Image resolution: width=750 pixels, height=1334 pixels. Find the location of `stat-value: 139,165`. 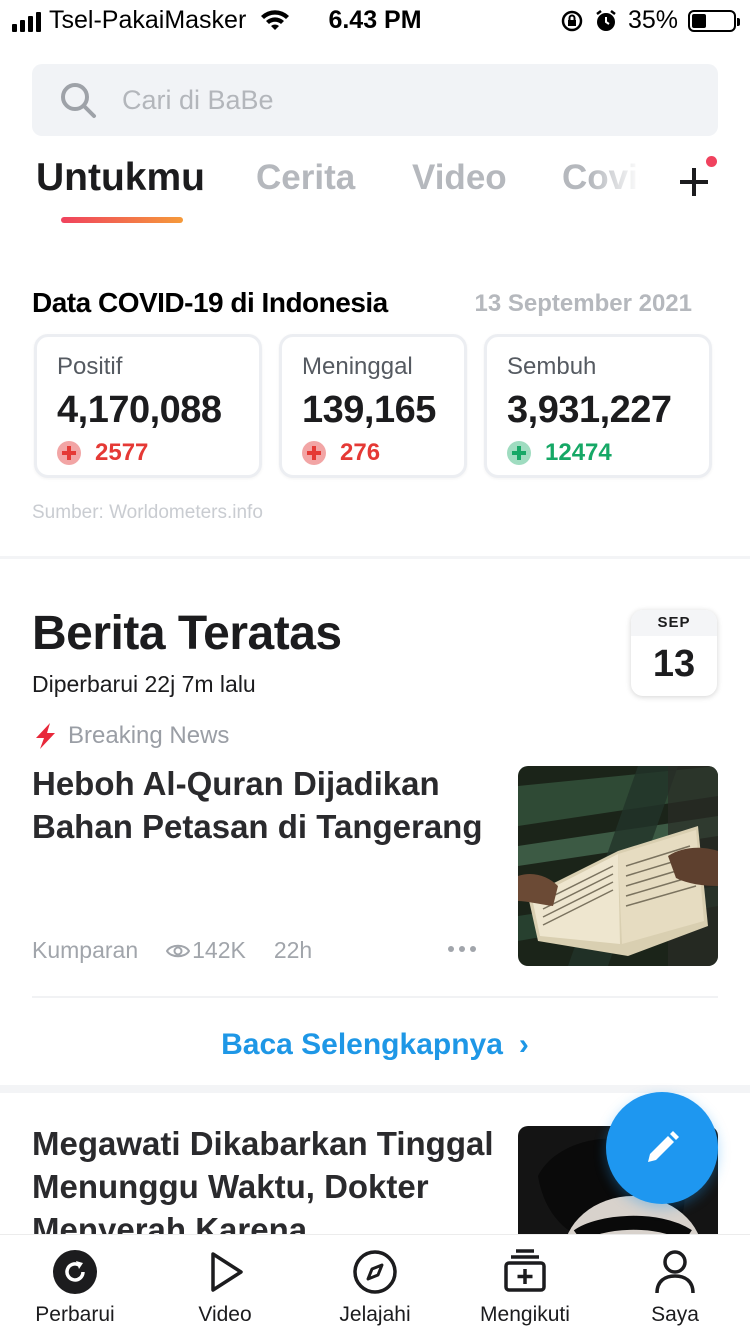

stat-value: 139,165 is located at coordinates (369, 410).